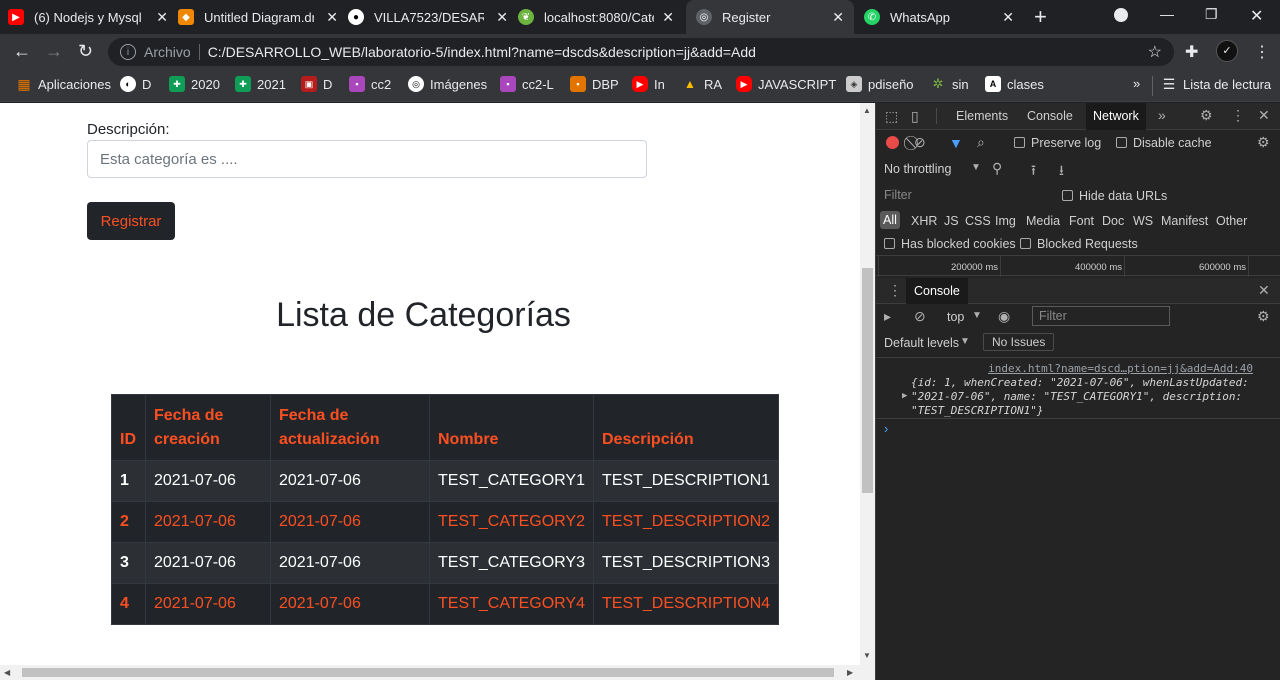 The width and height of the screenshot is (1280, 680). Describe the element at coordinates (370, 84) in the screenshot. I see `bookmark-item: ▪ cc2` at that location.